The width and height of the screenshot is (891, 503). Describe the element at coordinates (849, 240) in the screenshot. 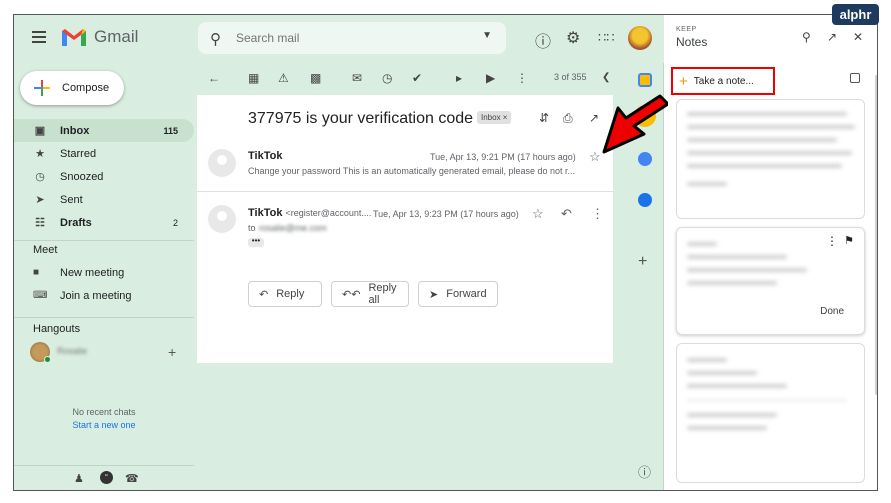

I see `pin-icon: ⚑` at that location.